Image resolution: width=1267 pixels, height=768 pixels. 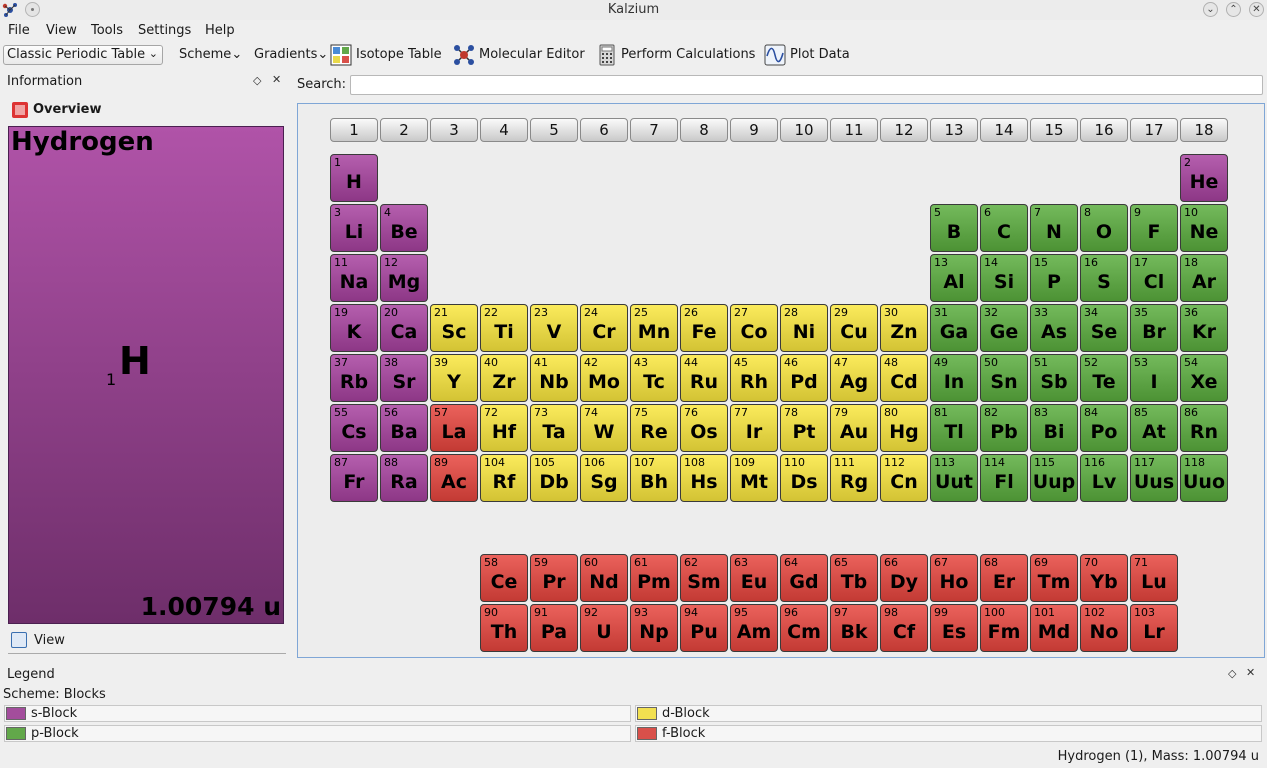 I want to click on element-cu: 29 Cu, so click(x=854, y=328).